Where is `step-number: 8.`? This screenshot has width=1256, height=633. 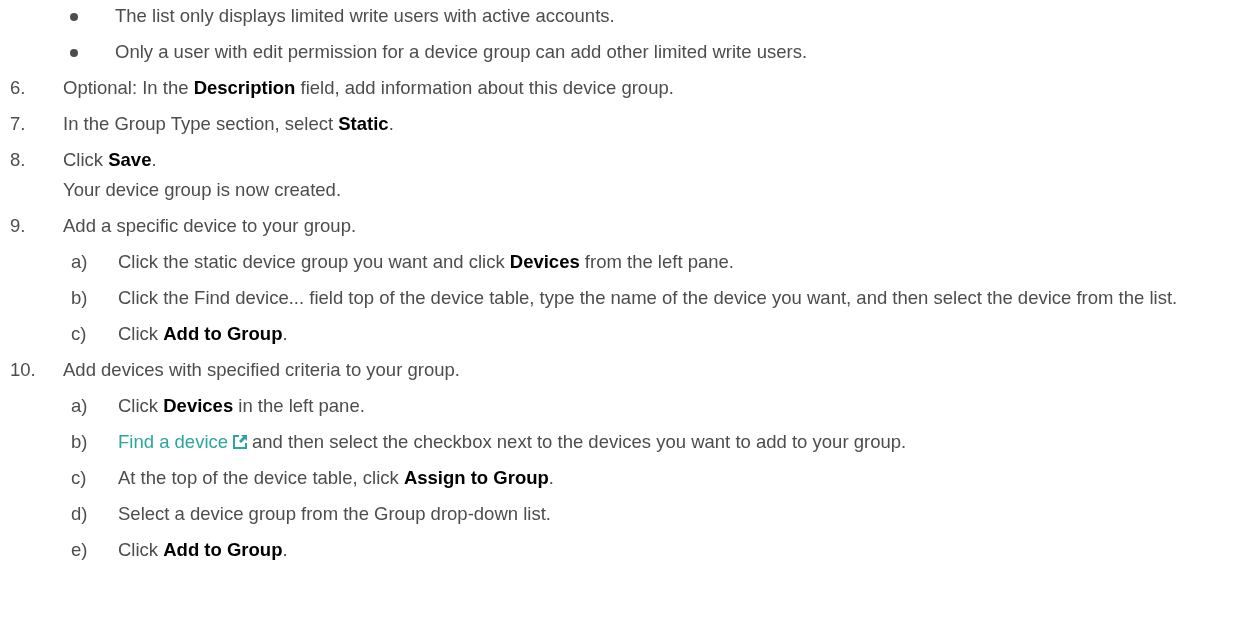
step-number: 8. is located at coordinates (18, 160).